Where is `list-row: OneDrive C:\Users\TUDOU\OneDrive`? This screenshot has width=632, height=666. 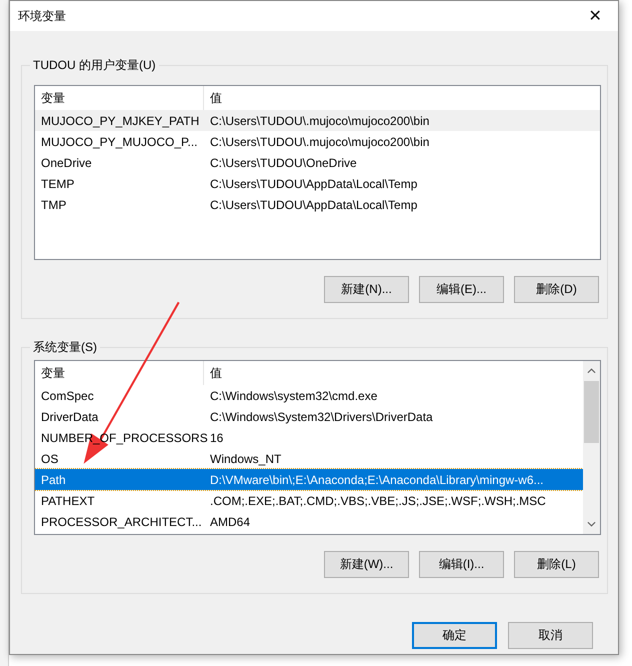
list-row: OneDrive C:\Users\TUDOU\OneDrive is located at coordinates (317, 162).